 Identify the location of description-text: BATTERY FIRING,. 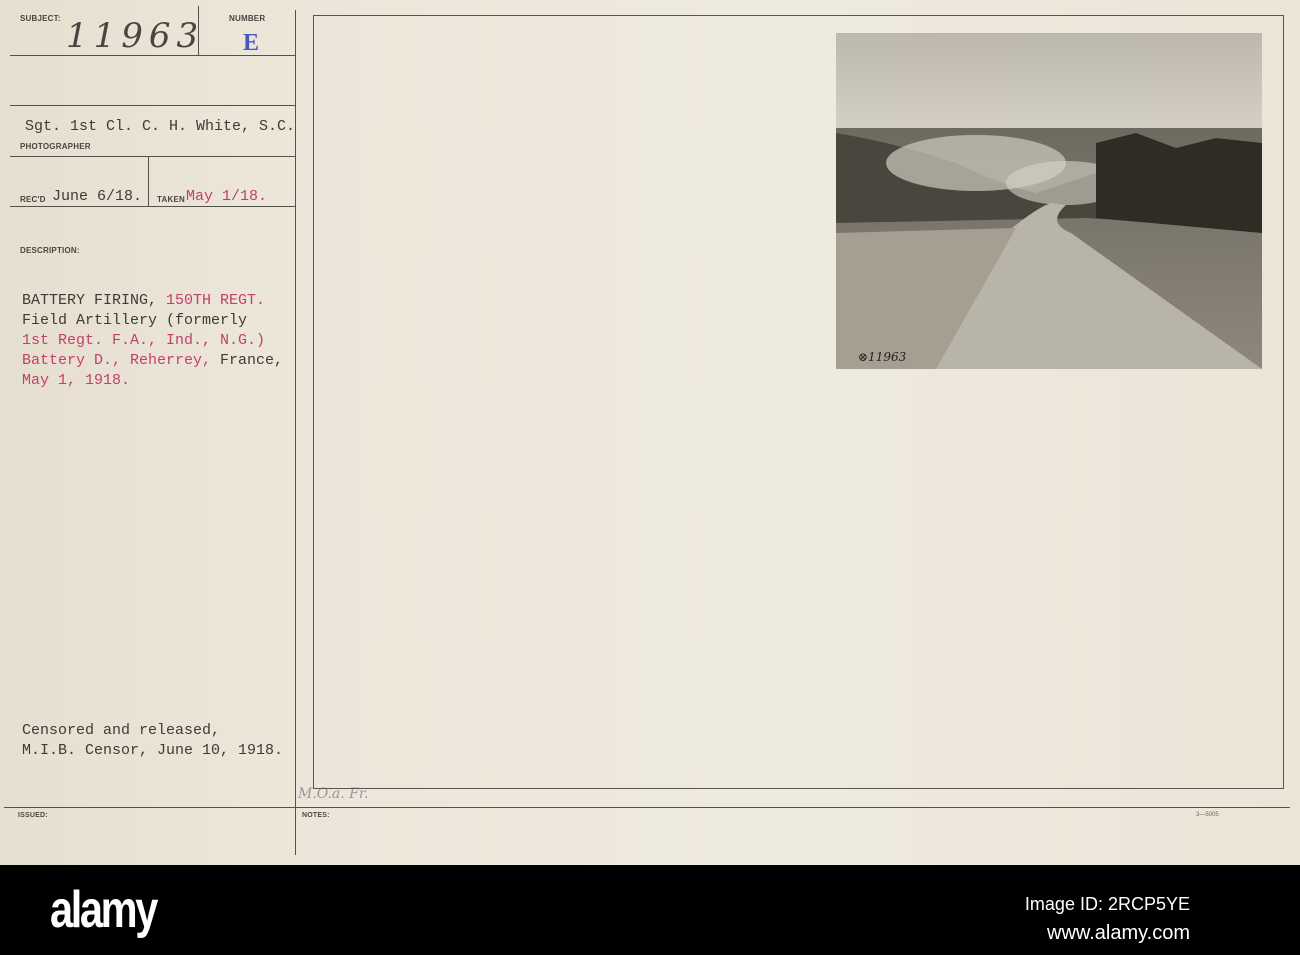
(94, 300).